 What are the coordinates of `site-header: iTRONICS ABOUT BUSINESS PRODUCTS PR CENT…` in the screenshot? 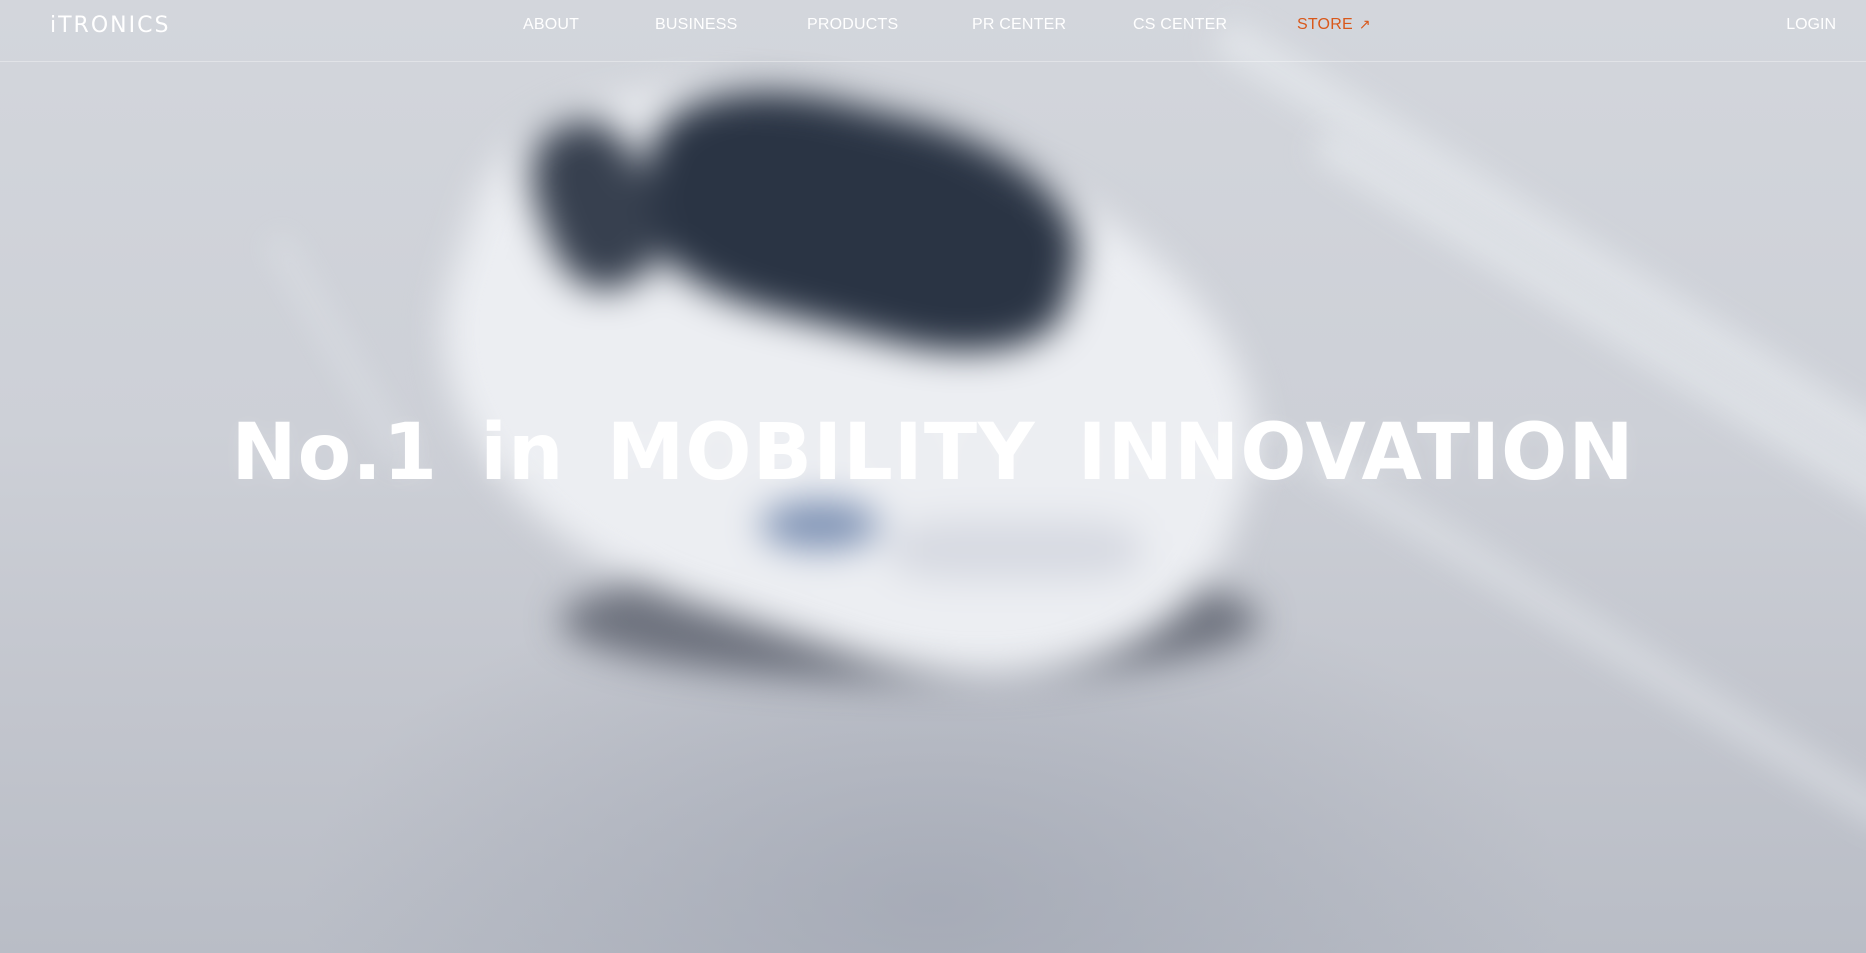 It's located at (933, 31).